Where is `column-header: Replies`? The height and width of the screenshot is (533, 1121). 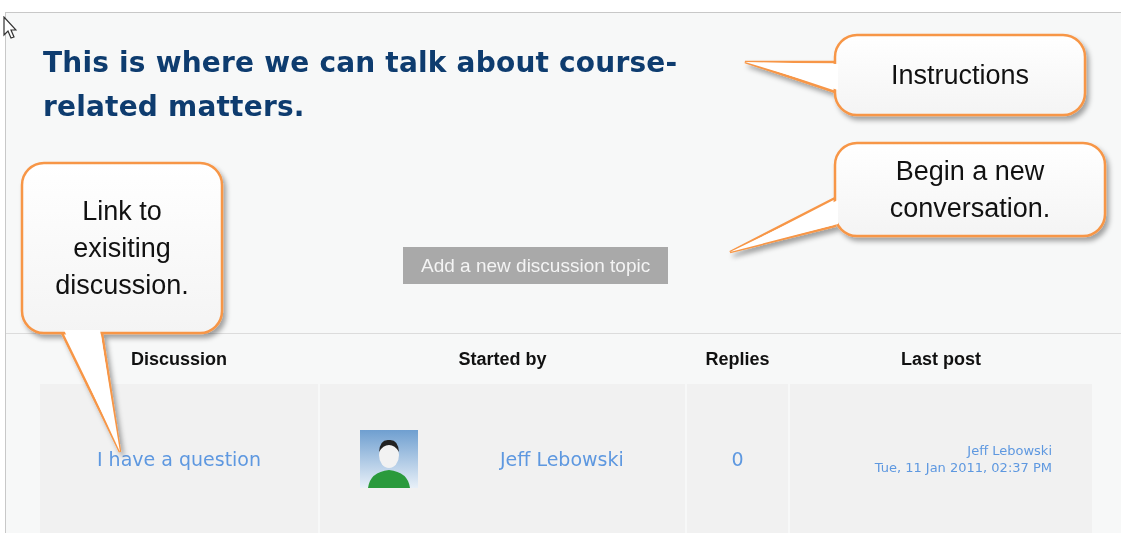 column-header: Replies is located at coordinates (737, 359).